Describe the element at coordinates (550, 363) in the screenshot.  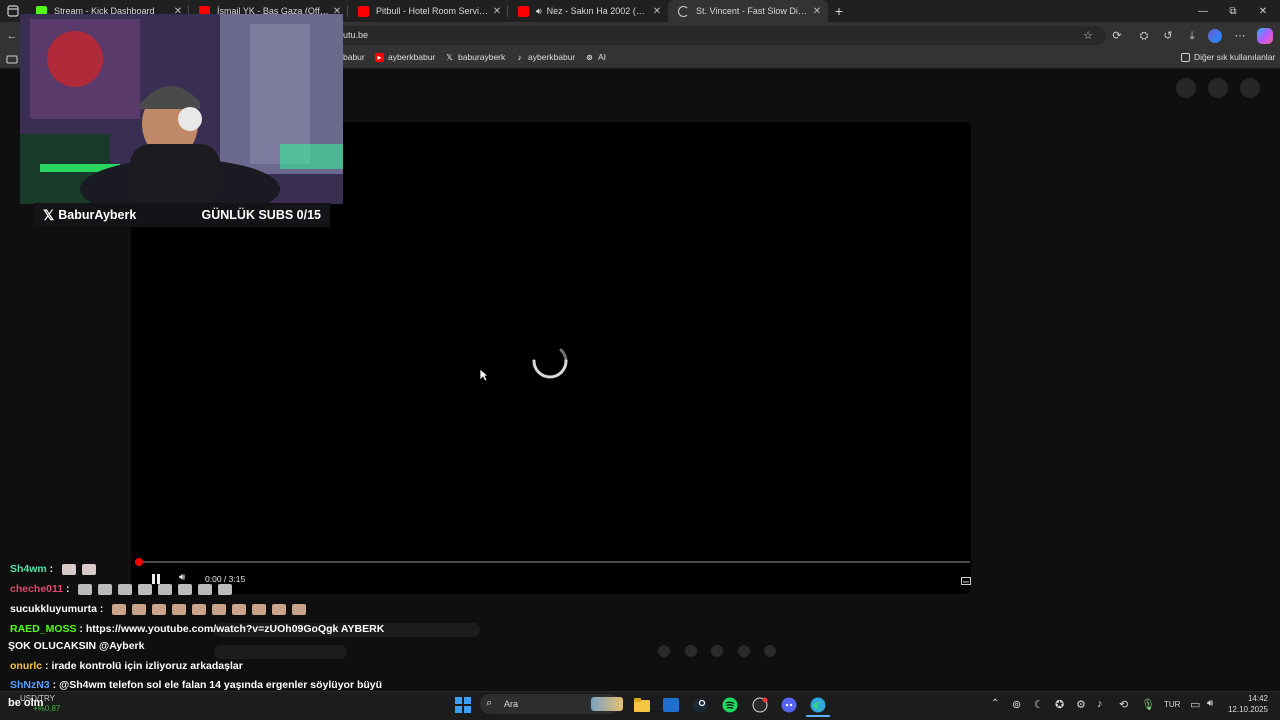
I see `loading-spinner-icon` at that location.